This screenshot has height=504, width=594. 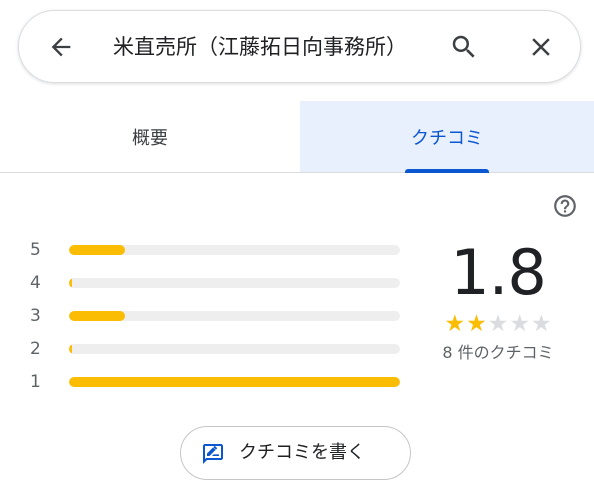 What do you see at coordinates (302, 452) in the screenshot?
I see `write-review-label: クチコミを書く` at bounding box center [302, 452].